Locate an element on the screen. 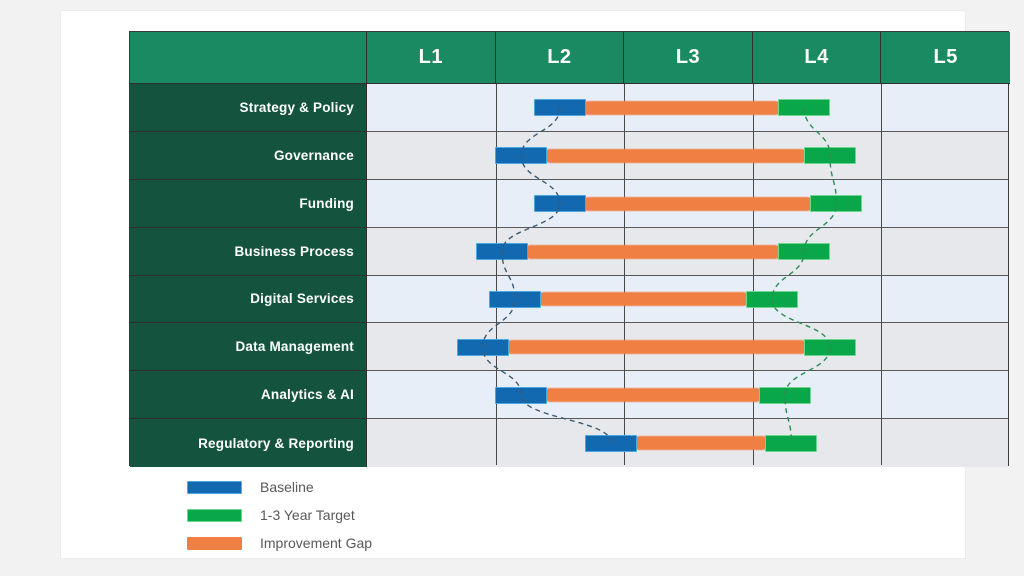 This screenshot has width=1024, height=576. row-header-digital-services: Digital Services is located at coordinates (248, 299).